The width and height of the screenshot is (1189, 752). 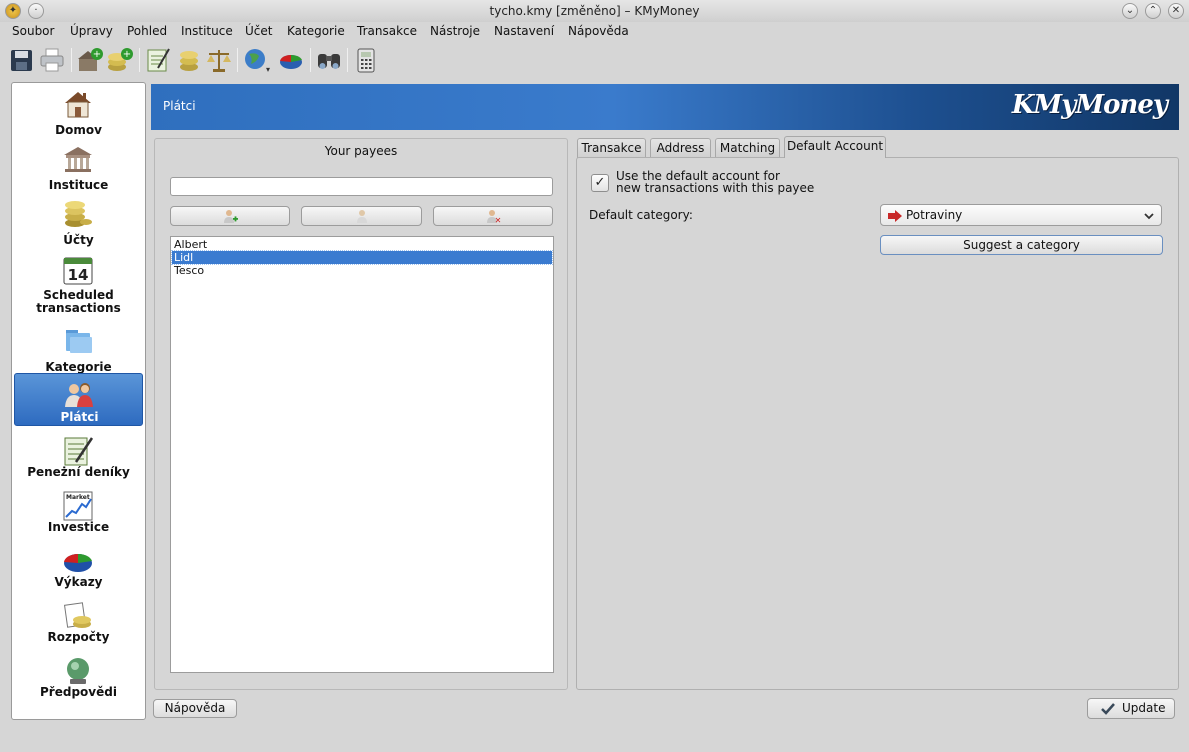 I want to click on nav-ucty: Účty, so click(x=78, y=223).